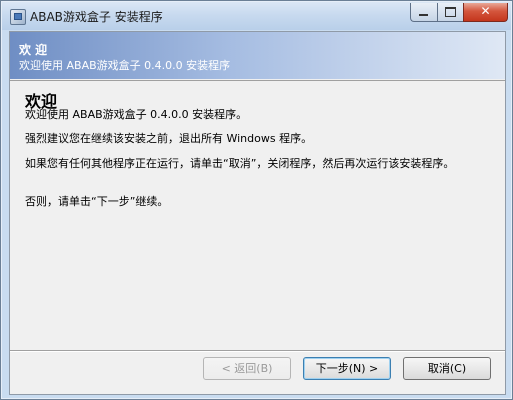 The image size is (513, 400). I want to click on footer-divider, so click(257, 351).